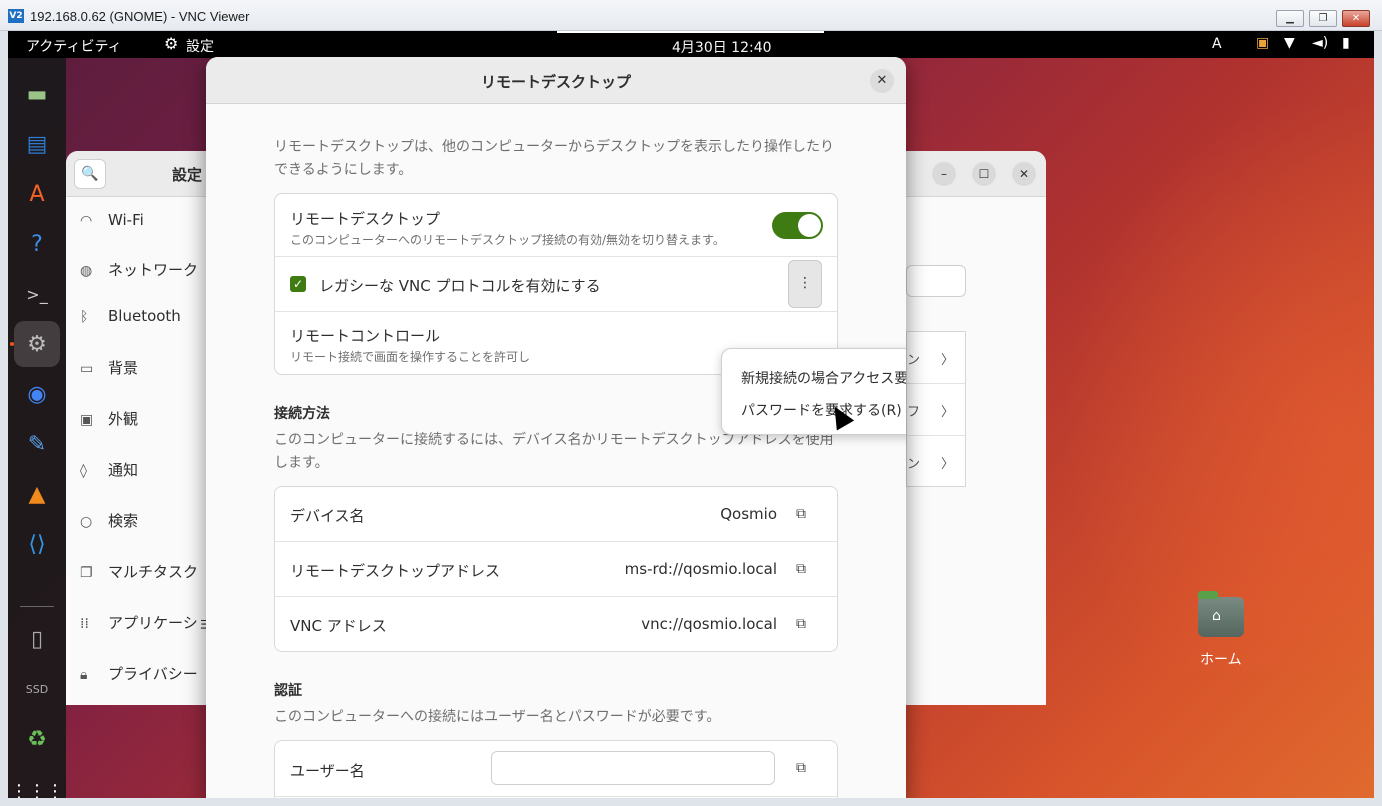 This screenshot has width=1382, height=806. Describe the element at coordinates (984, 174) in the screenshot. I see `maximize-button: ☐` at that location.